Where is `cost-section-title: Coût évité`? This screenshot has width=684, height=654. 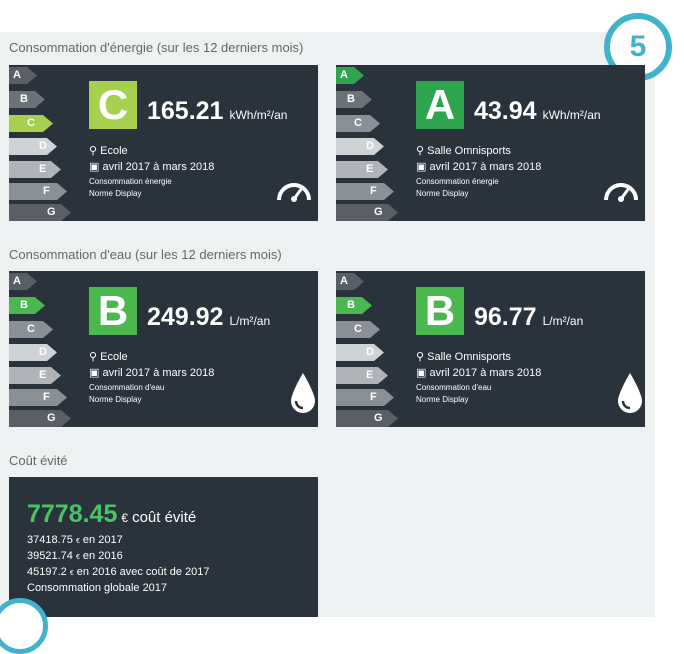
cost-section-title: Coût évité is located at coordinates (38, 460).